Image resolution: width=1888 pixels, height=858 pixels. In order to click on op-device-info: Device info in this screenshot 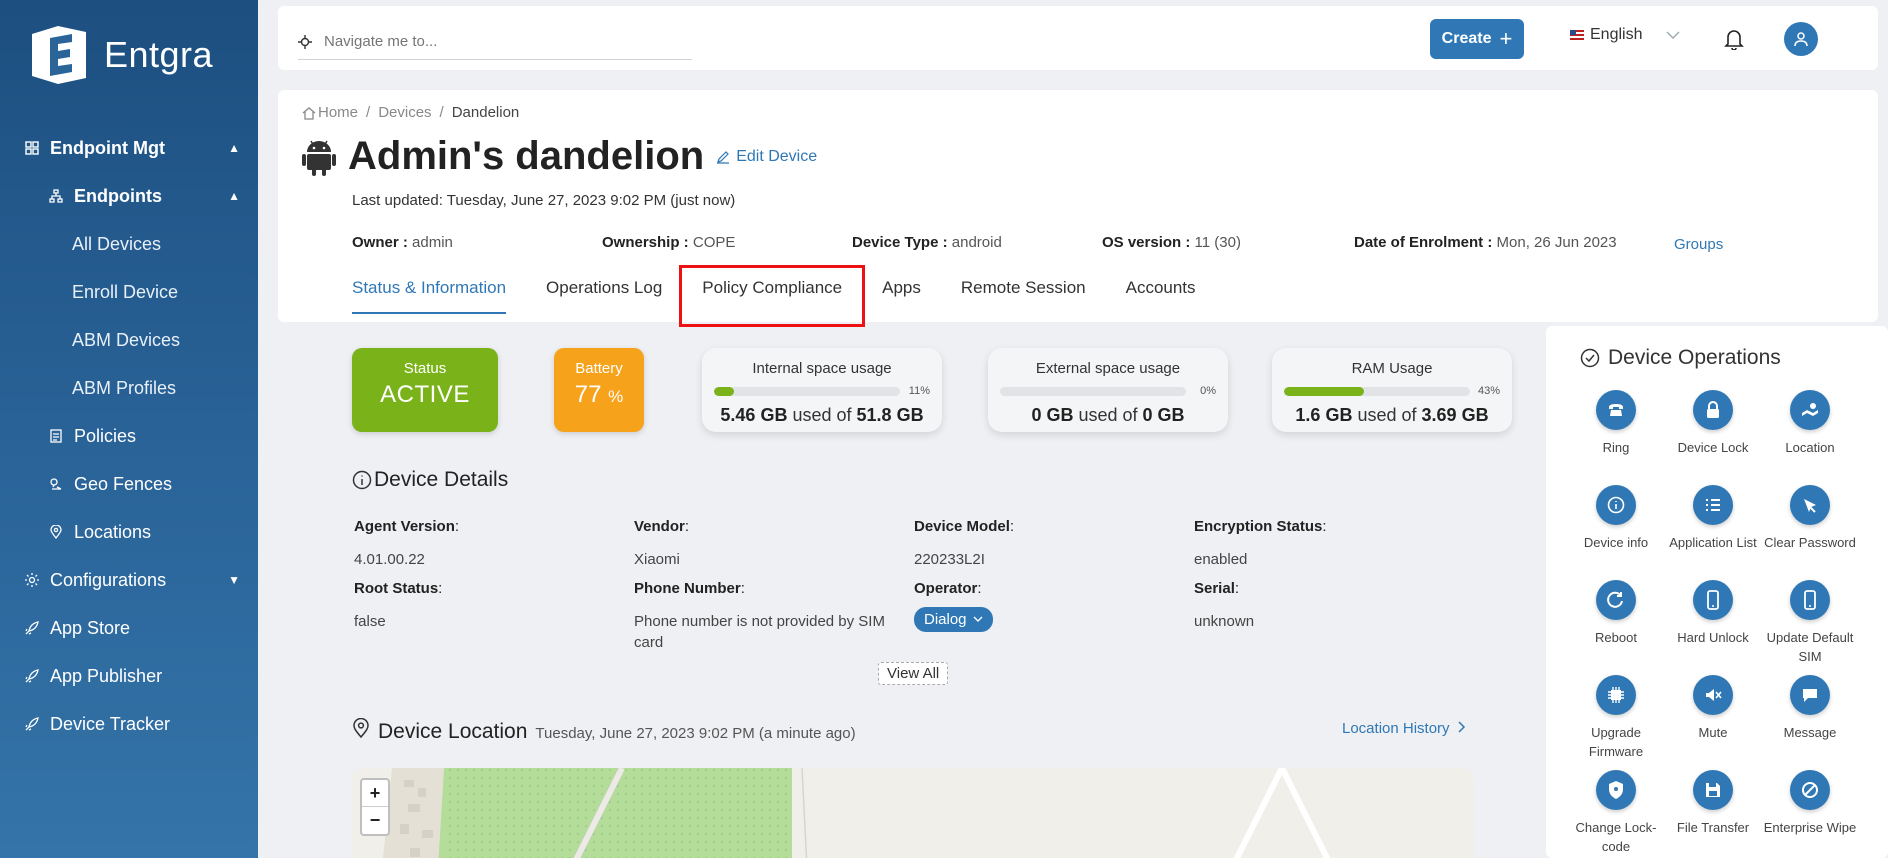, I will do `click(1616, 518)`.